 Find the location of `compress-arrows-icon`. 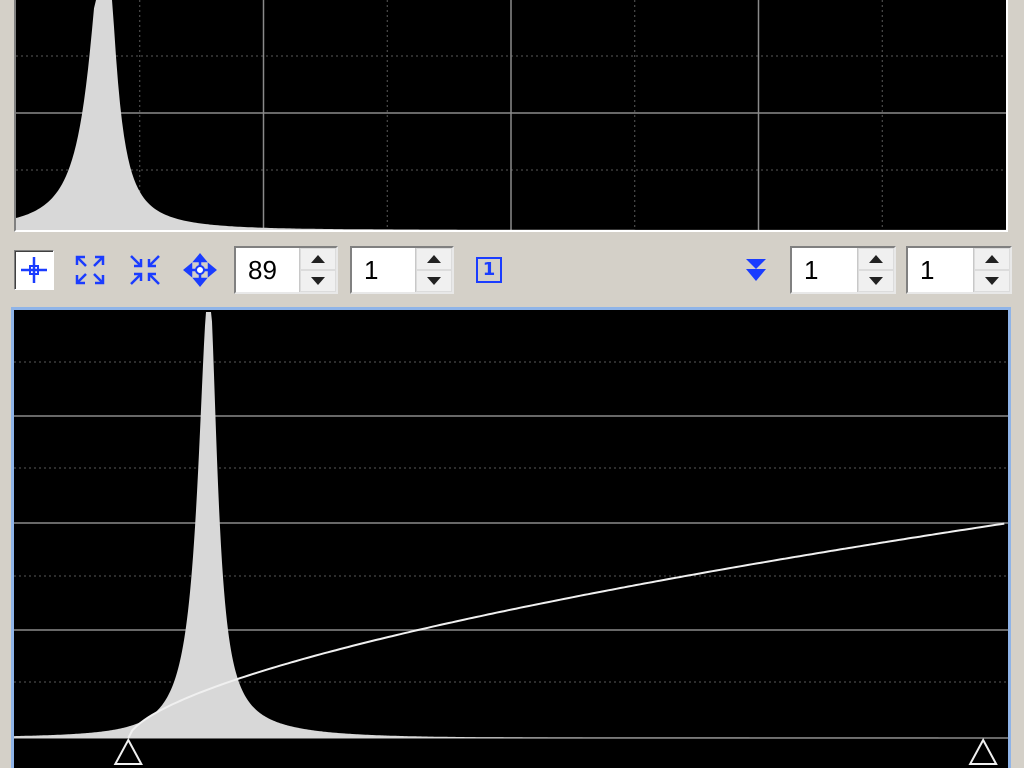

compress-arrows-icon is located at coordinates (145, 270).